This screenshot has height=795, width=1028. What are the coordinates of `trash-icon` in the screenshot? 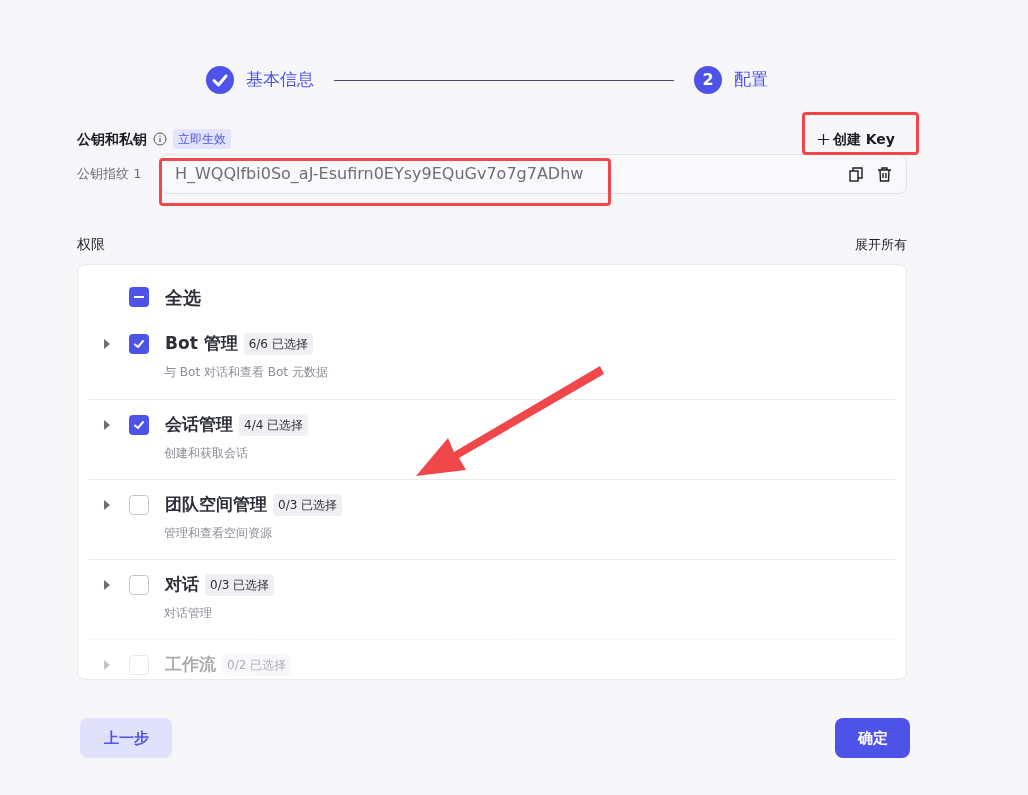 It's located at (884, 174).